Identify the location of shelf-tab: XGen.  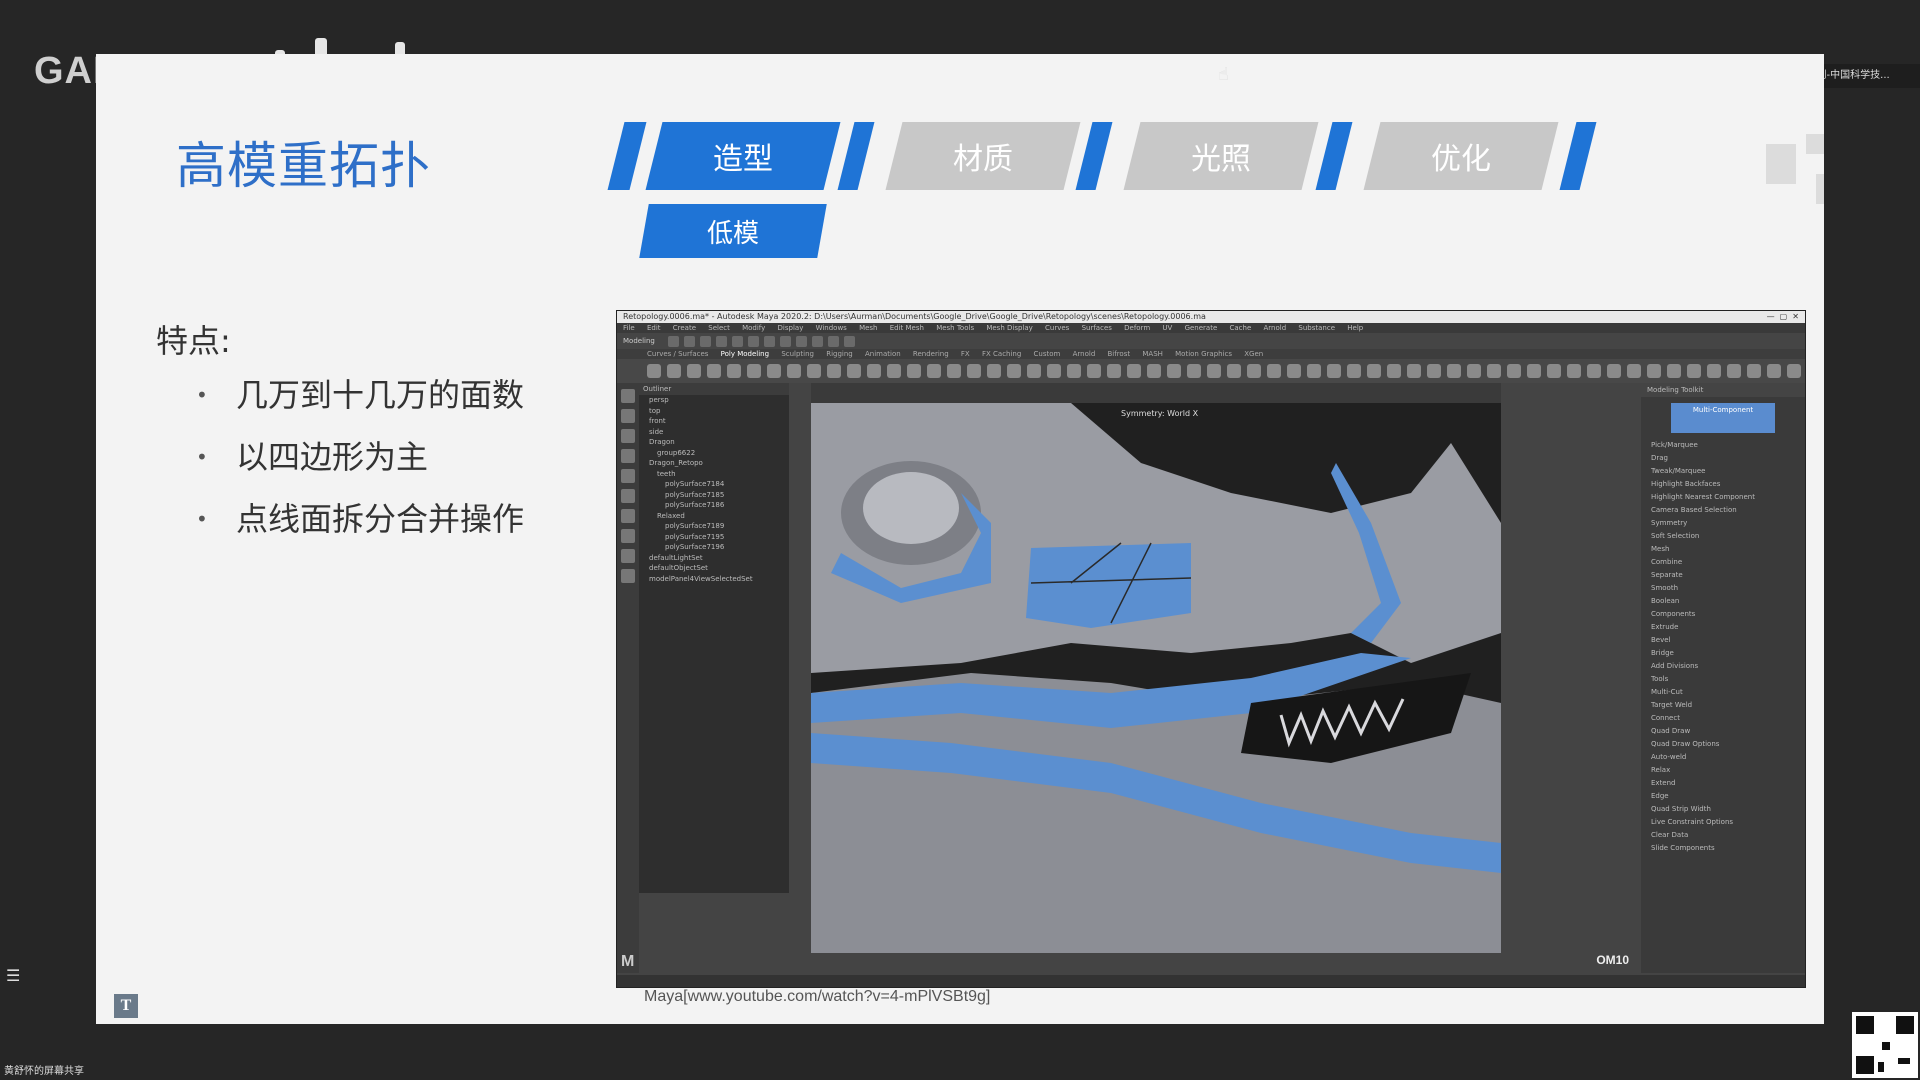
(1253, 354).